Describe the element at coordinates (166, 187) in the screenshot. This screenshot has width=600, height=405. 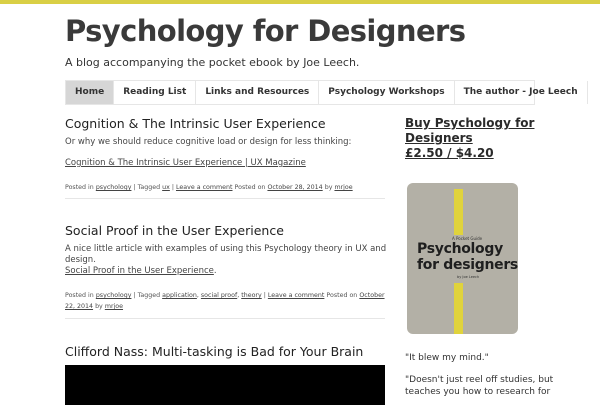
I see `tag-link: ux` at that location.